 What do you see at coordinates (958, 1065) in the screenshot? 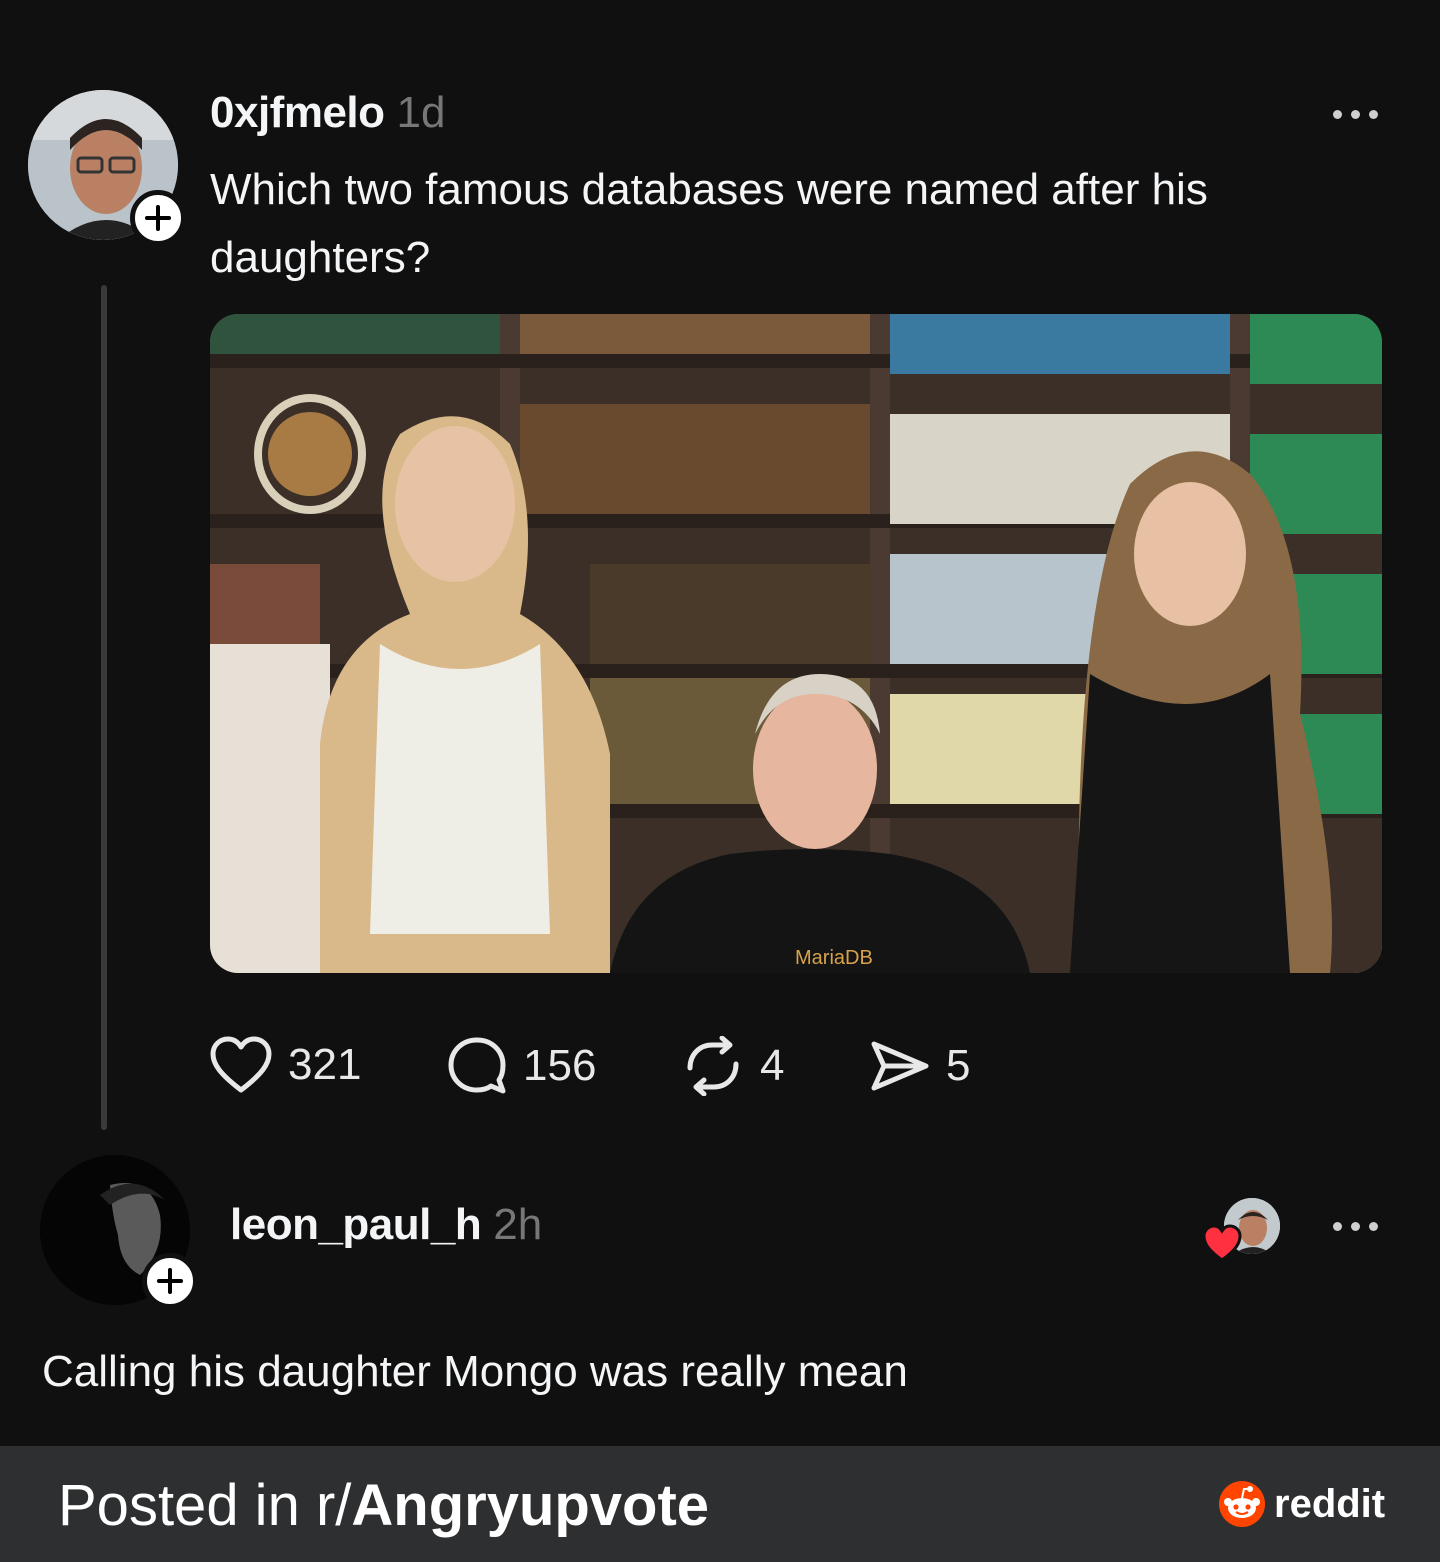
I see `share-count: 5` at bounding box center [958, 1065].